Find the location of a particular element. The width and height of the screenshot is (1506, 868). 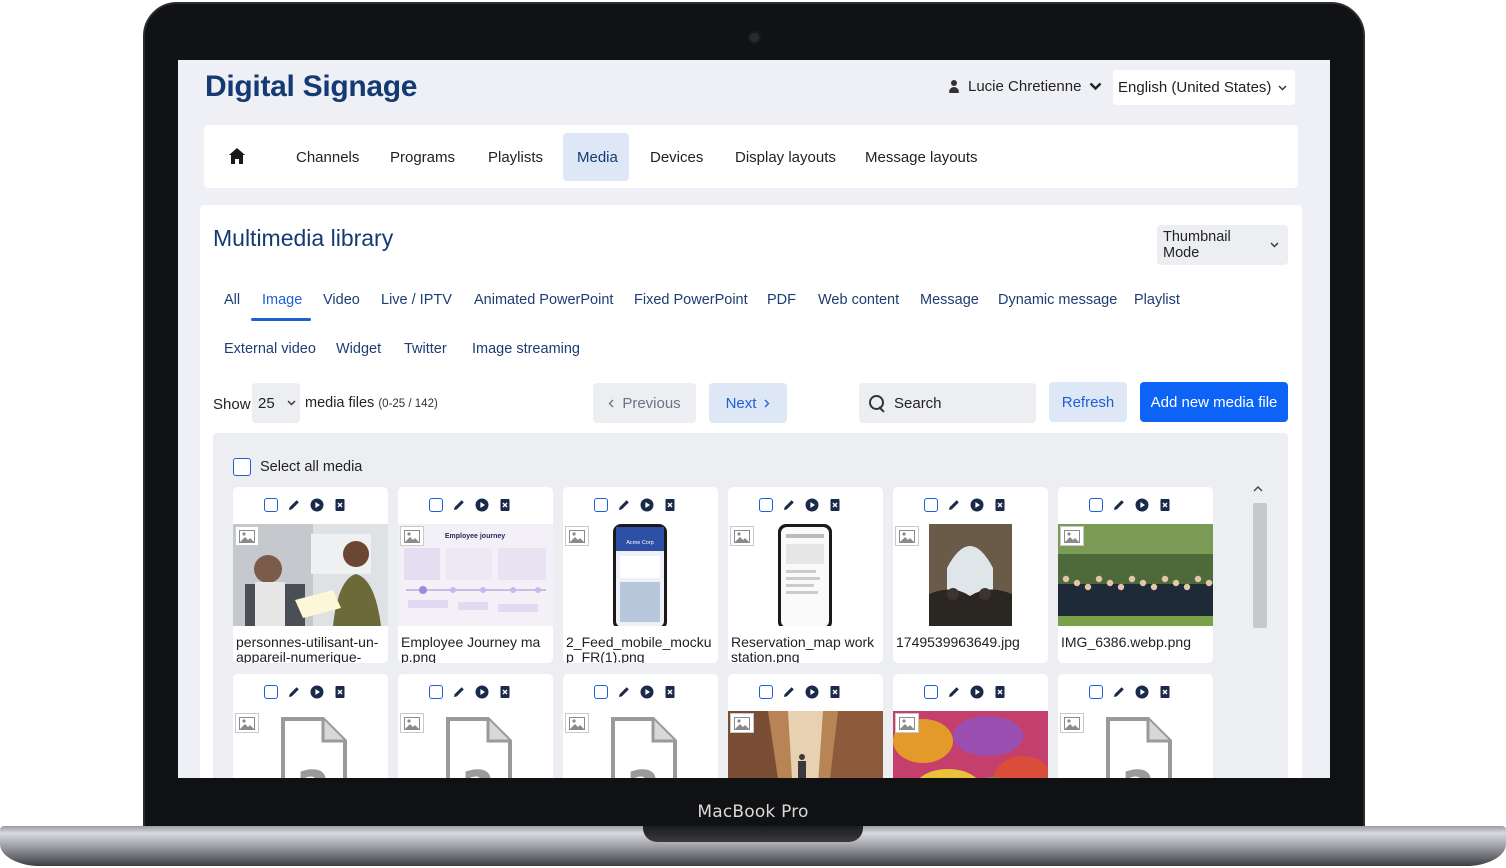

nav-channels: Channels is located at coordinates (327, 157).